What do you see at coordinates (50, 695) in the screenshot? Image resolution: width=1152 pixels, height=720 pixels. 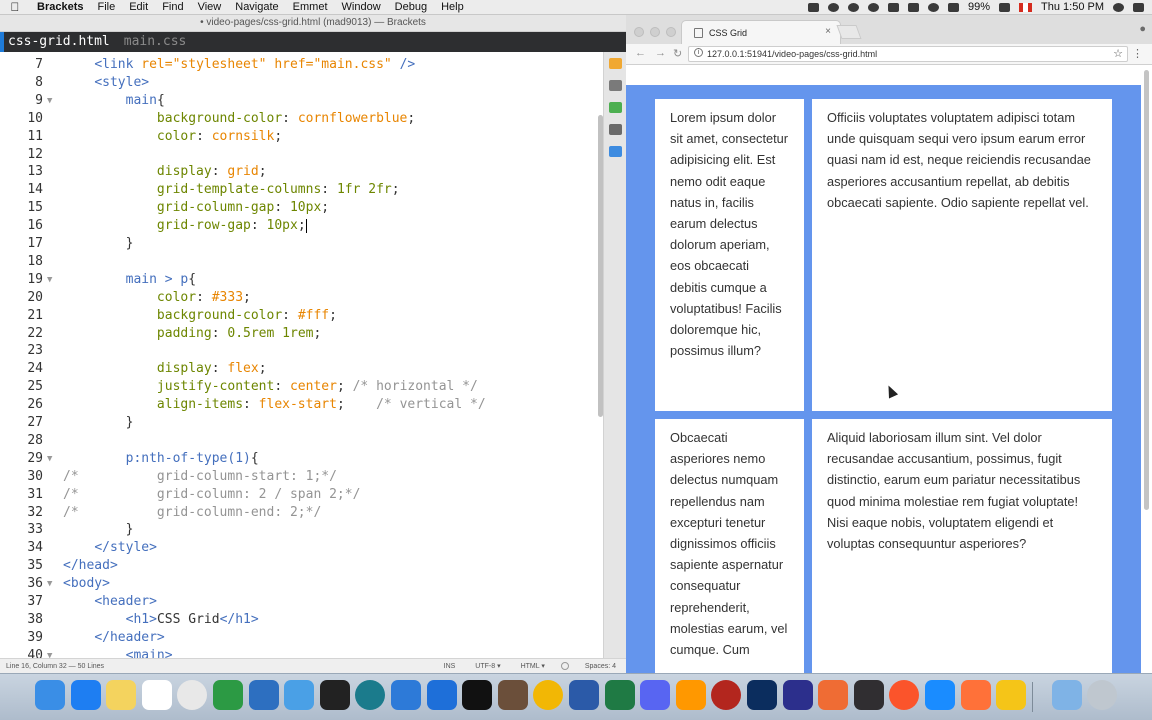 I see `finder-icon` at bounding box center [50, 695].